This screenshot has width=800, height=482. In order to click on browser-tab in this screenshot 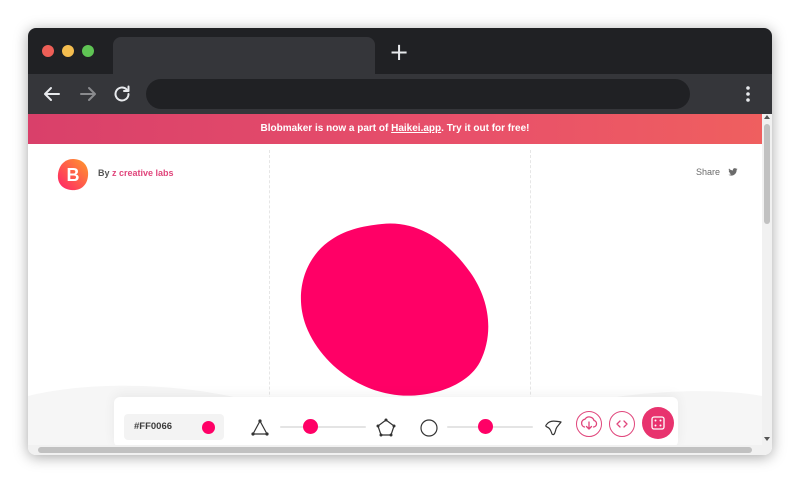, I will do `click(244, 55)`.